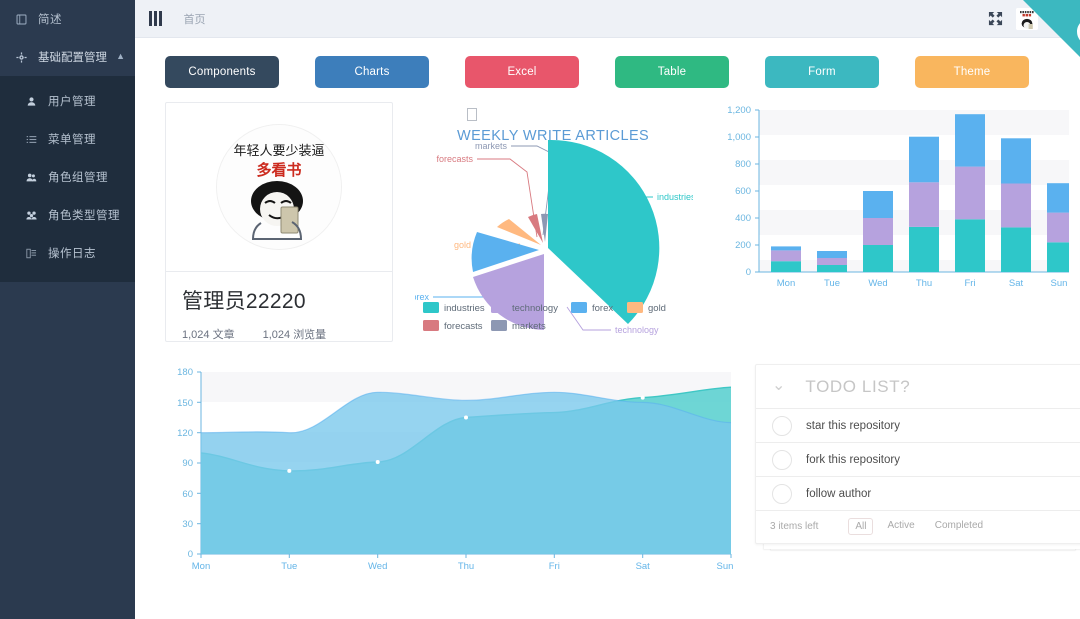  What do you see at coordinates (78, 178) in the screenshot?
I see `sidebar-item-label: 角色组管理` at bounding box center [78, 178].